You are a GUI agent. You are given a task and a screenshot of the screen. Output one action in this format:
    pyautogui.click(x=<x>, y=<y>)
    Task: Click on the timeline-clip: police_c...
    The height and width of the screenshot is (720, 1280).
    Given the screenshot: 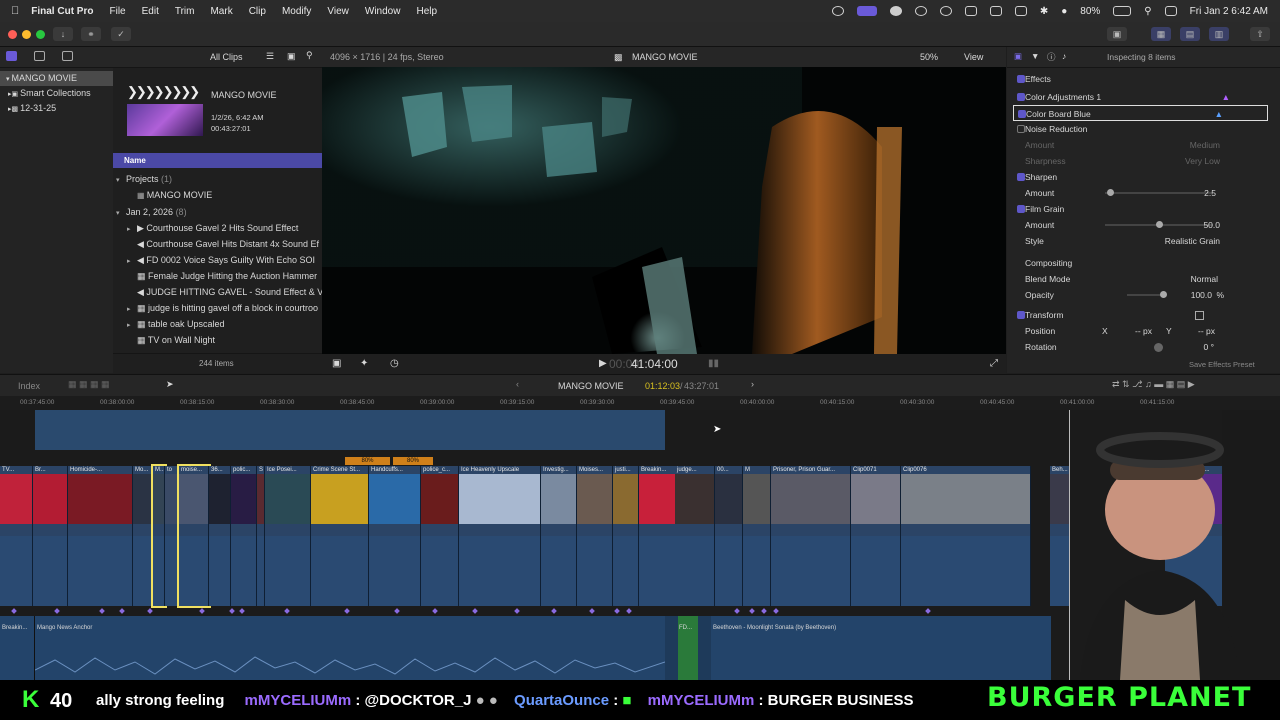 What is the action you would take?
    pyautogui.click(x=440, y=536)
    